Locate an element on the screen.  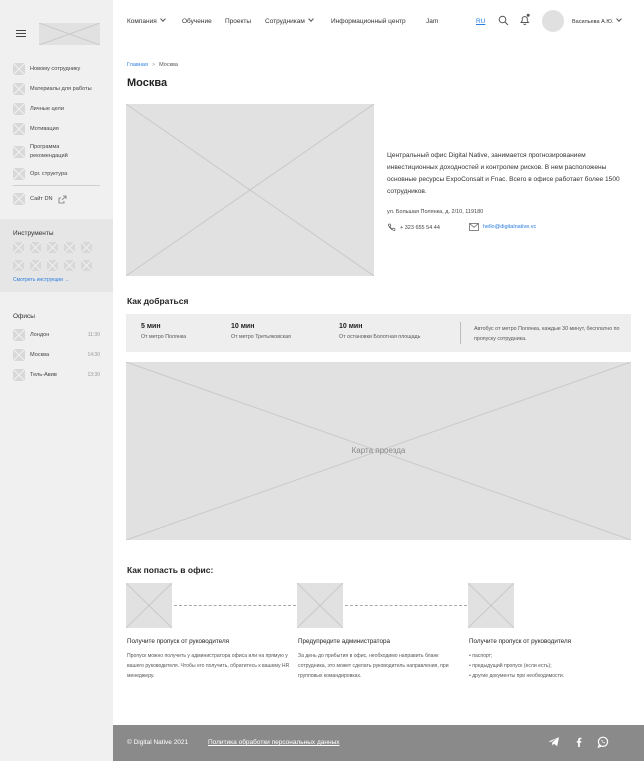
personal-goals-icon is located at coordinates (19, 109).